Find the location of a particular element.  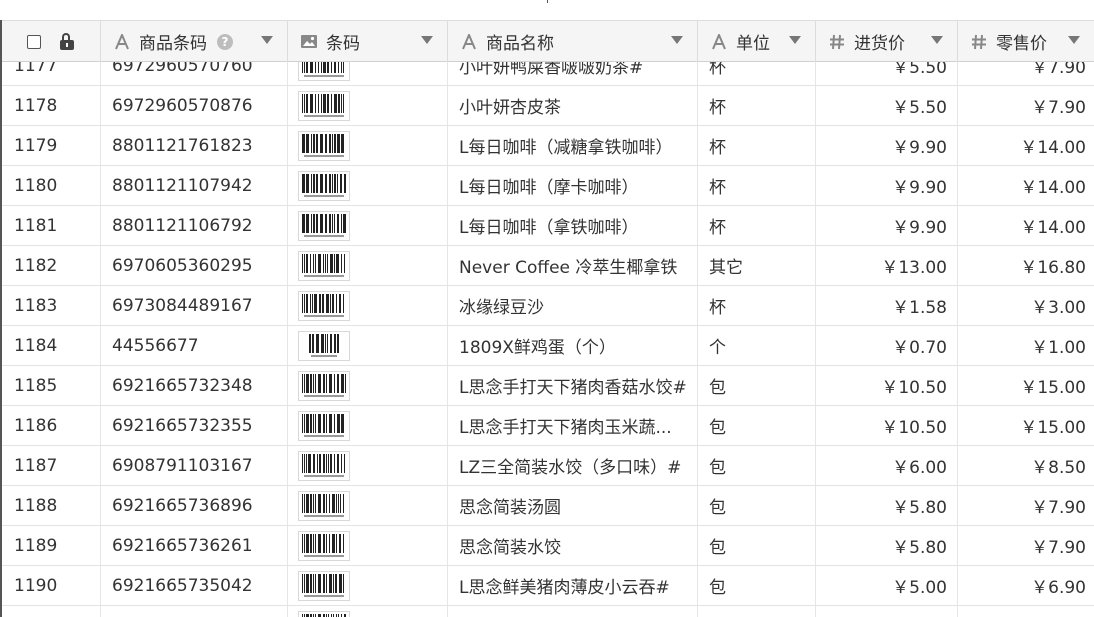

product-name-cell: L每日咖啡（摩卡咖啡） is located at coordinates (573, 185).